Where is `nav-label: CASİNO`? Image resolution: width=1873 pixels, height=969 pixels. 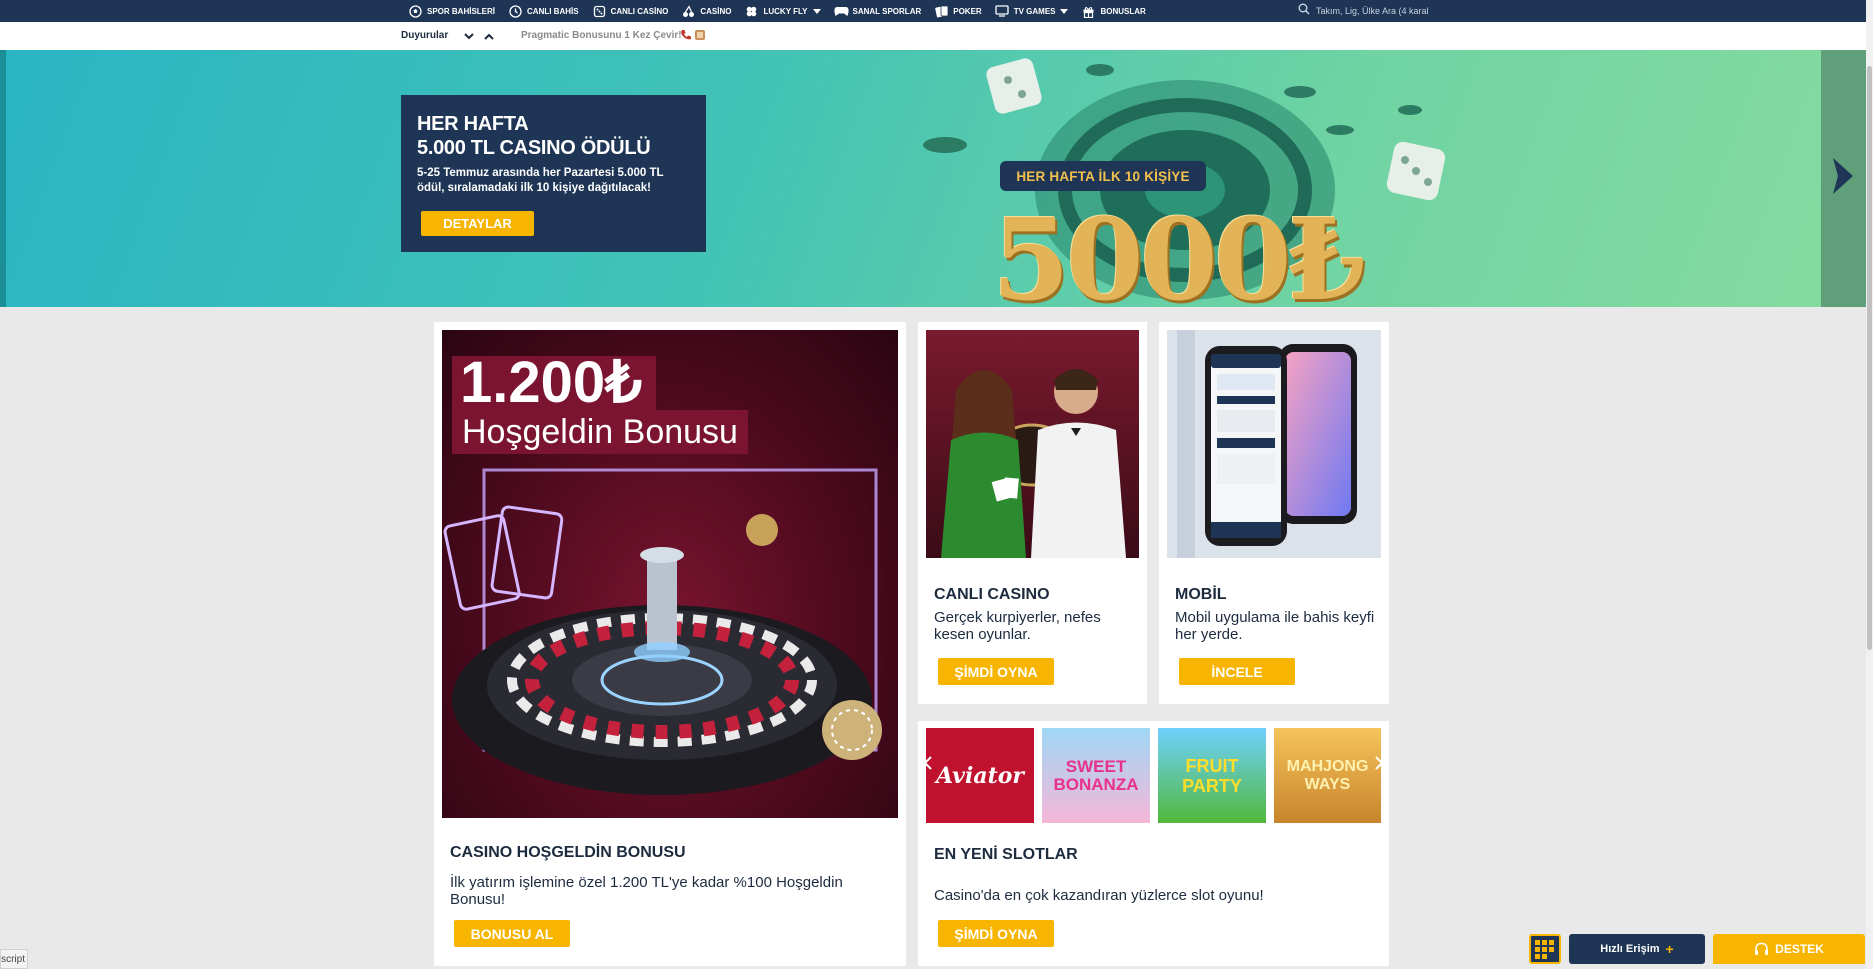
nav-label: CASİNO is located at coordinates (716, 11).